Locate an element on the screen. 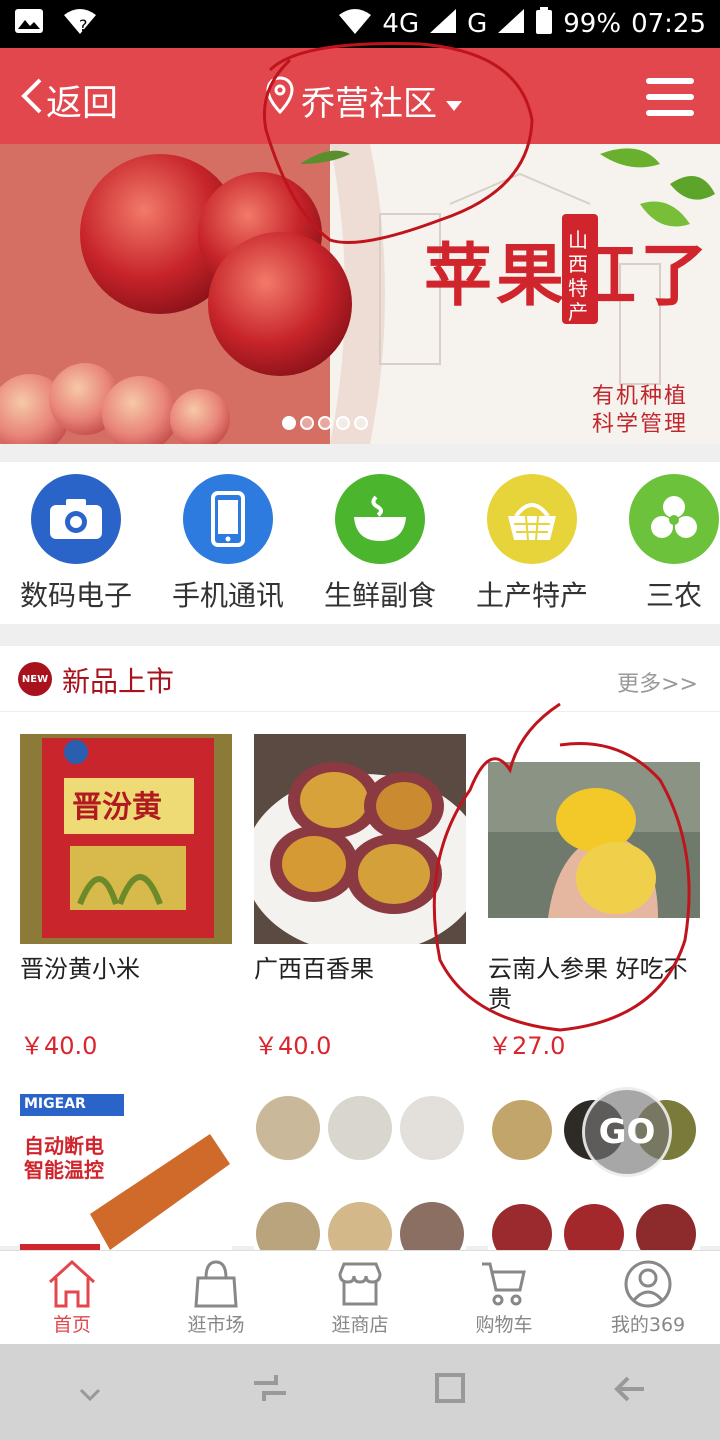 The width and height of the screenshot is (720, 1440). product-image-flour is located at coordinates (360, 1172).